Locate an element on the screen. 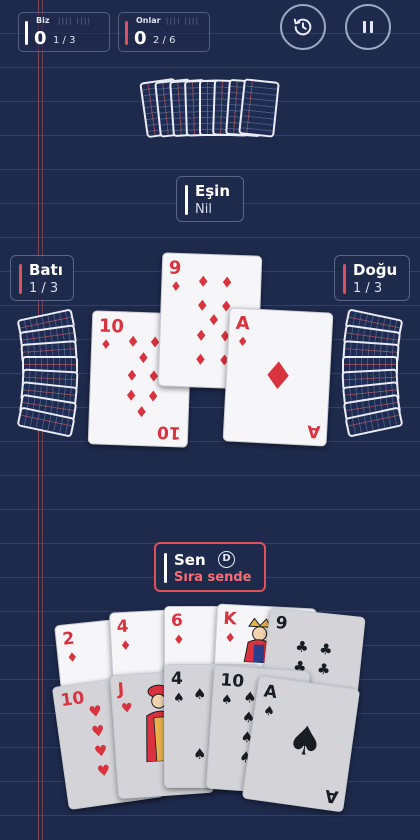  player-name: Eşin is located at coordinates (212, 191).